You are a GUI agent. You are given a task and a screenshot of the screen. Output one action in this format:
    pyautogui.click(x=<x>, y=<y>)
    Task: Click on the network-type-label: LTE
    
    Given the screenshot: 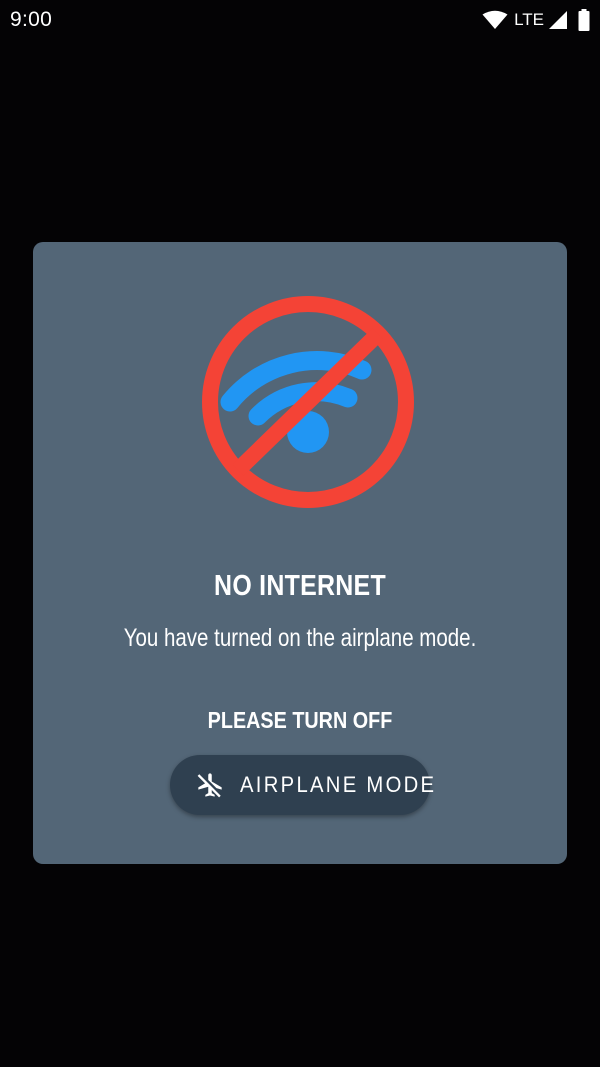 What is the action you would take?
    pyautogui.click(x=529, y=19)
    